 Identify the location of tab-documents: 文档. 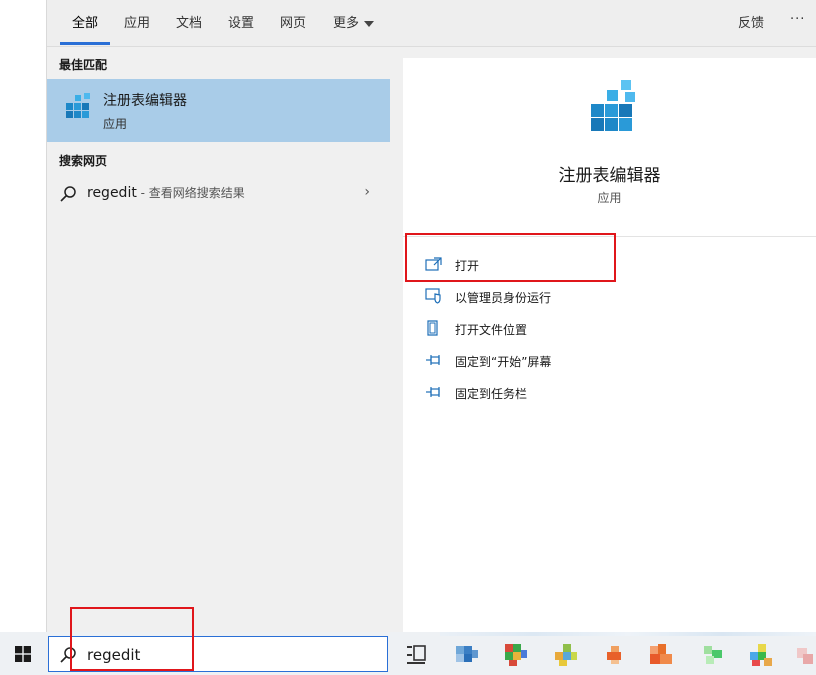
(189, 21).